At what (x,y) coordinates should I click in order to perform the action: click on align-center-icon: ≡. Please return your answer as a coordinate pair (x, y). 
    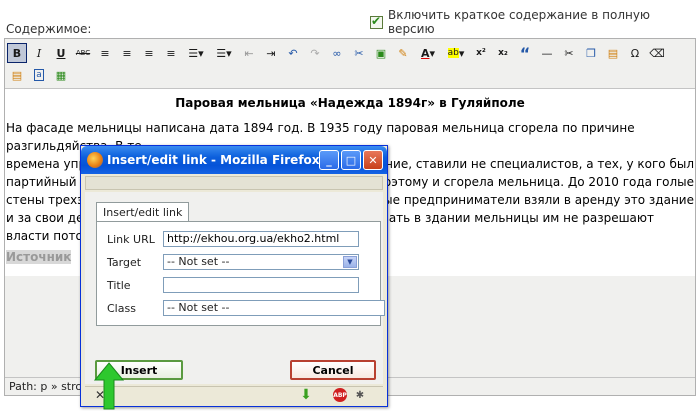
    Looking at the image, I should click on (127, 53).